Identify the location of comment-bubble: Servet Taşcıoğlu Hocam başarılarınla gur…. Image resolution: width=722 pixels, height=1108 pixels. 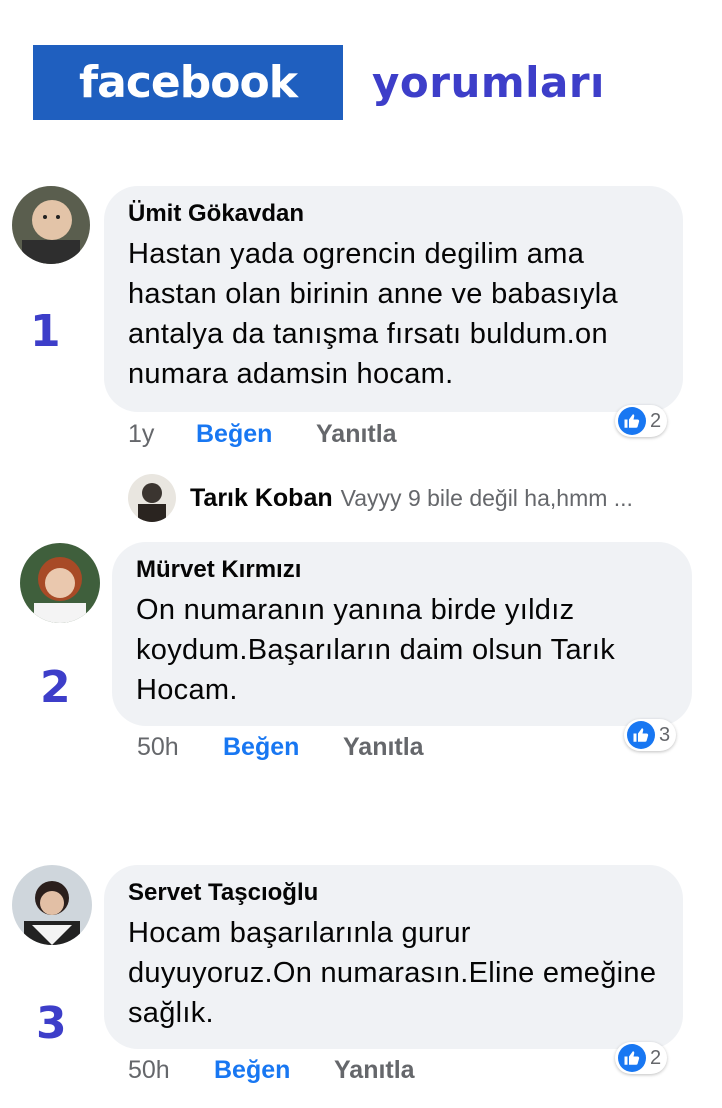
(393, 957).